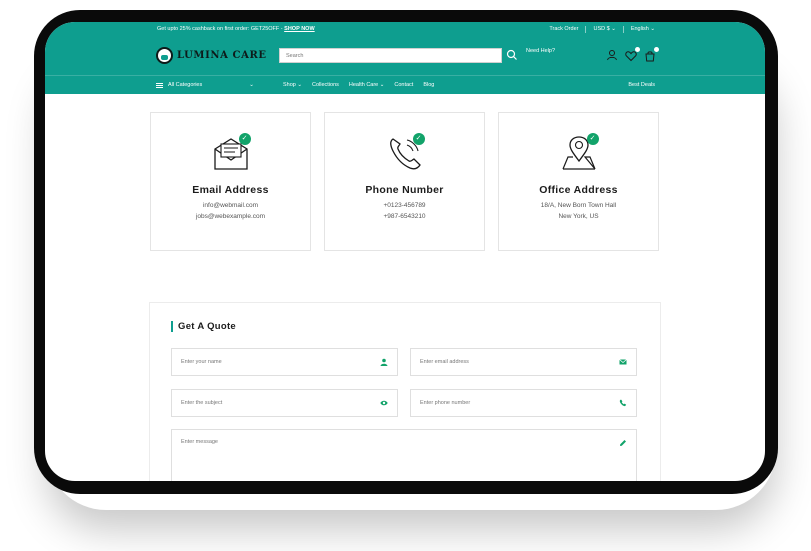 This screenshot has height=551, width=811. What do you see at coordinates (164, 55) in the screenshot?
I see `logo-mark-icon` at bounding box center [164, 55].